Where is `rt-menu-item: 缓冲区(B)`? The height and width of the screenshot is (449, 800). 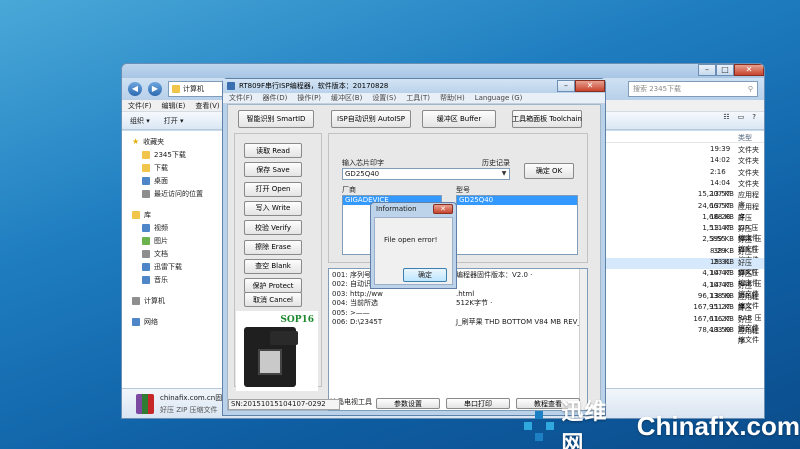
rt-menu-item: 缓冲区(B) is located at coordinates (346, 98).